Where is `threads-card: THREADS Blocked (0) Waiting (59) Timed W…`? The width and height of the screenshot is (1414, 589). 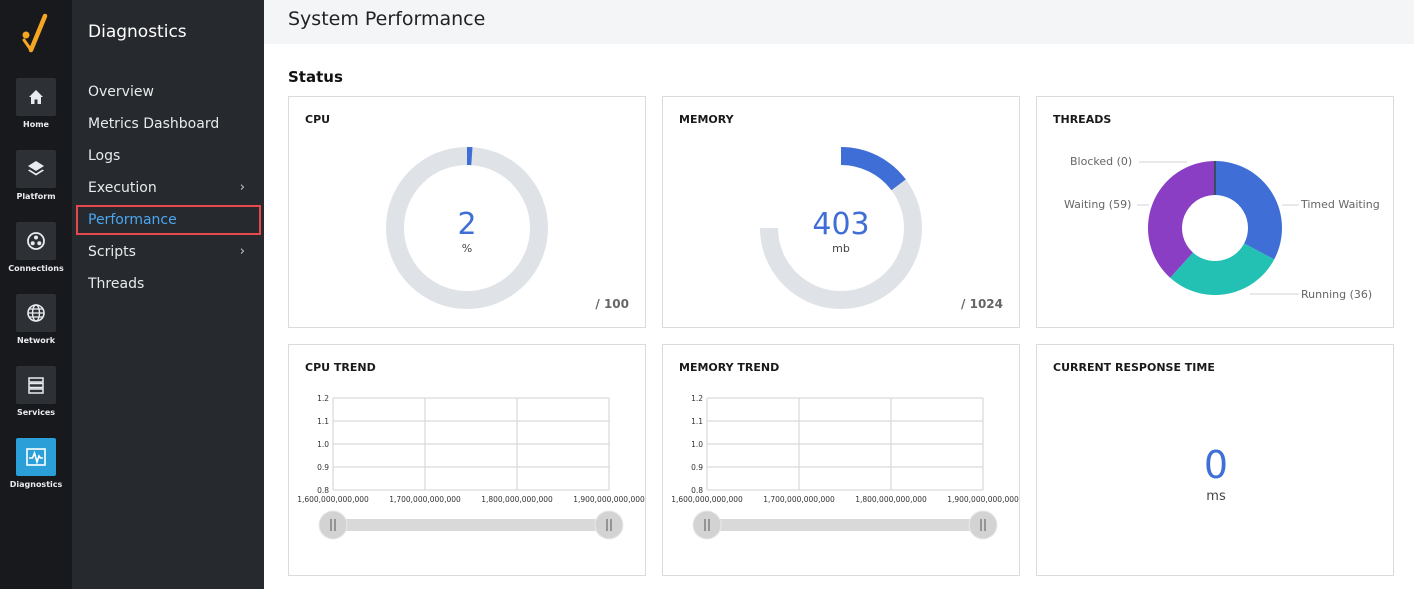
threads-card: THREADS Blocked (0) Waiting (59) Timed W… is located at coordinates (1215, 212).